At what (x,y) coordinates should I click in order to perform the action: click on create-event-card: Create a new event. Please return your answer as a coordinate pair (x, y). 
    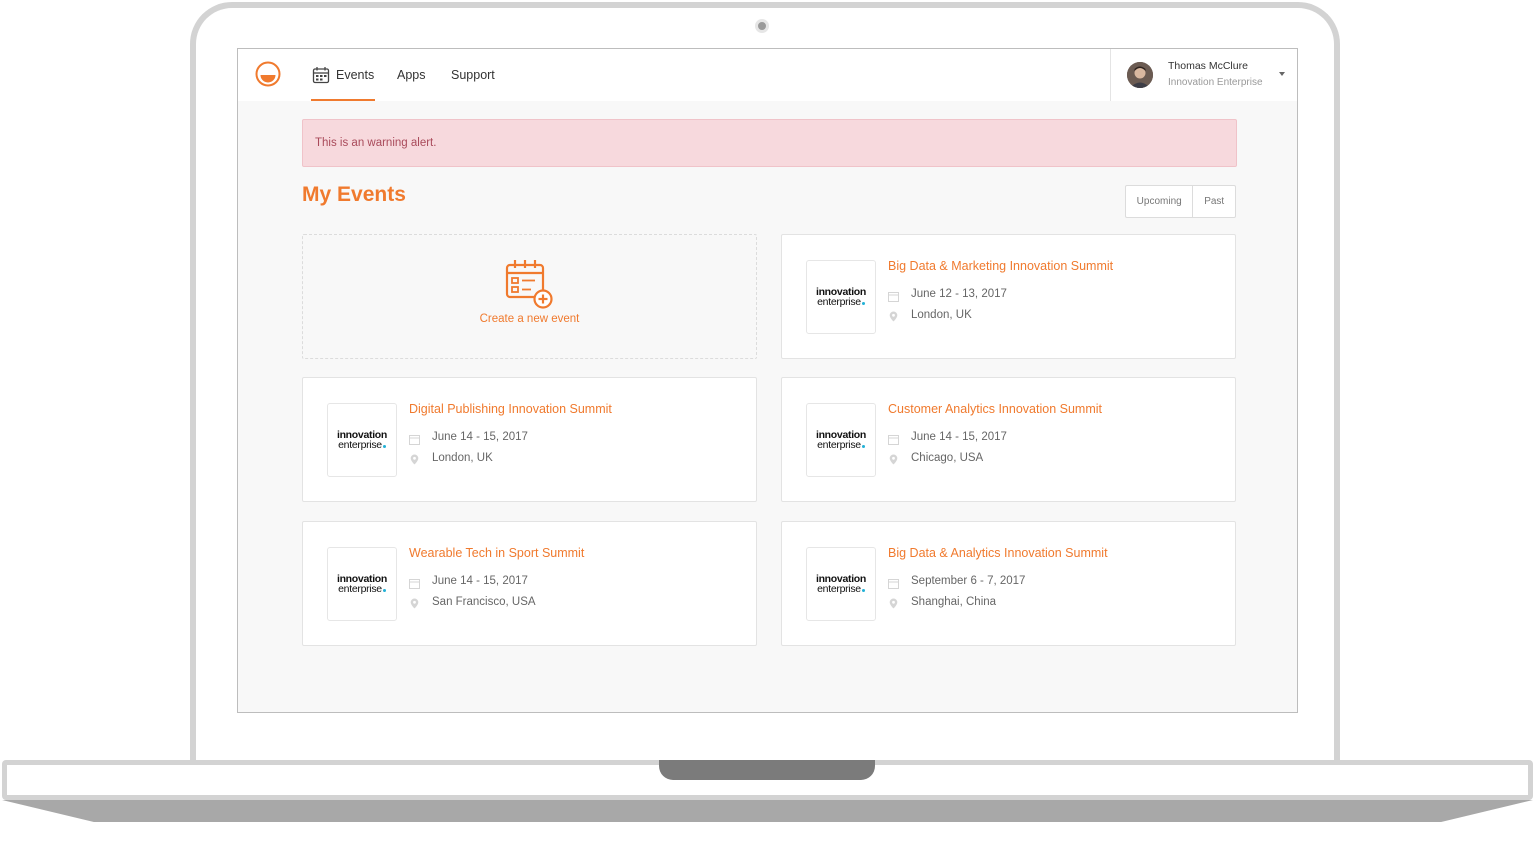
    Looking at the image, I should click on (529, 296).